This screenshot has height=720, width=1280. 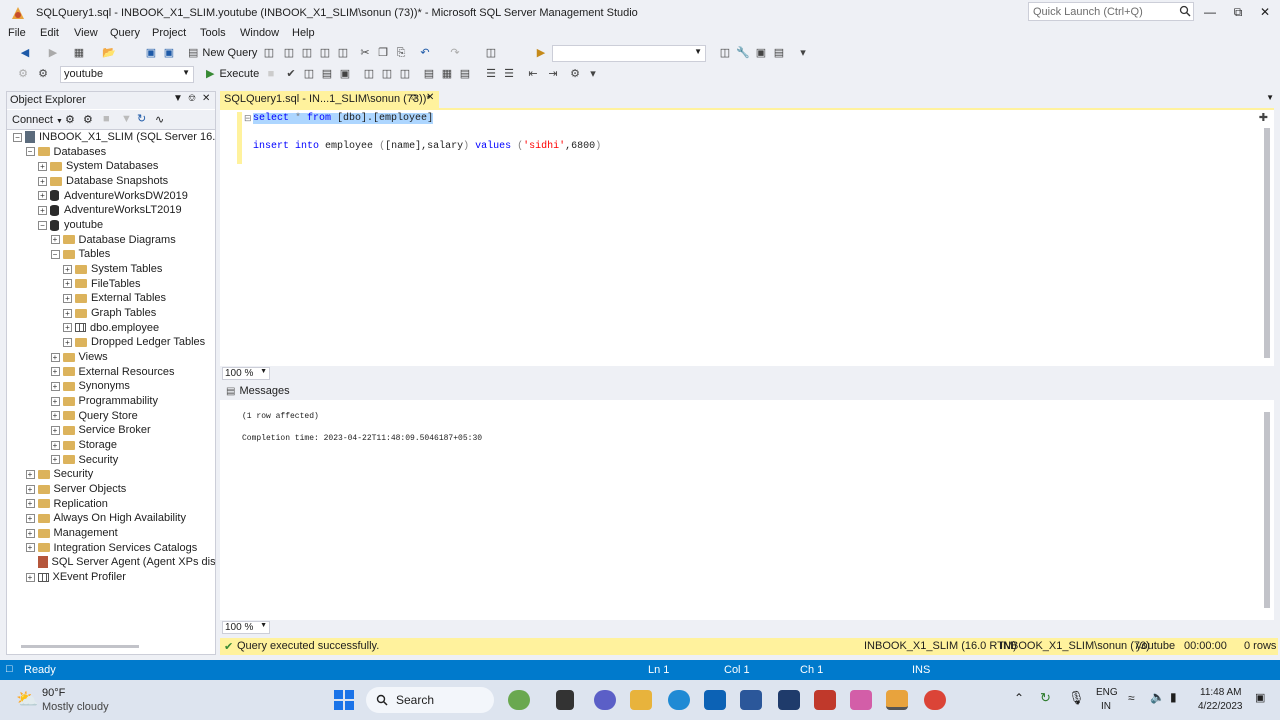 What do you see at coordinates (343, 53) in the screenshot?
I see `analysis-query-icon: ◫` at bounding box center [343, 53].